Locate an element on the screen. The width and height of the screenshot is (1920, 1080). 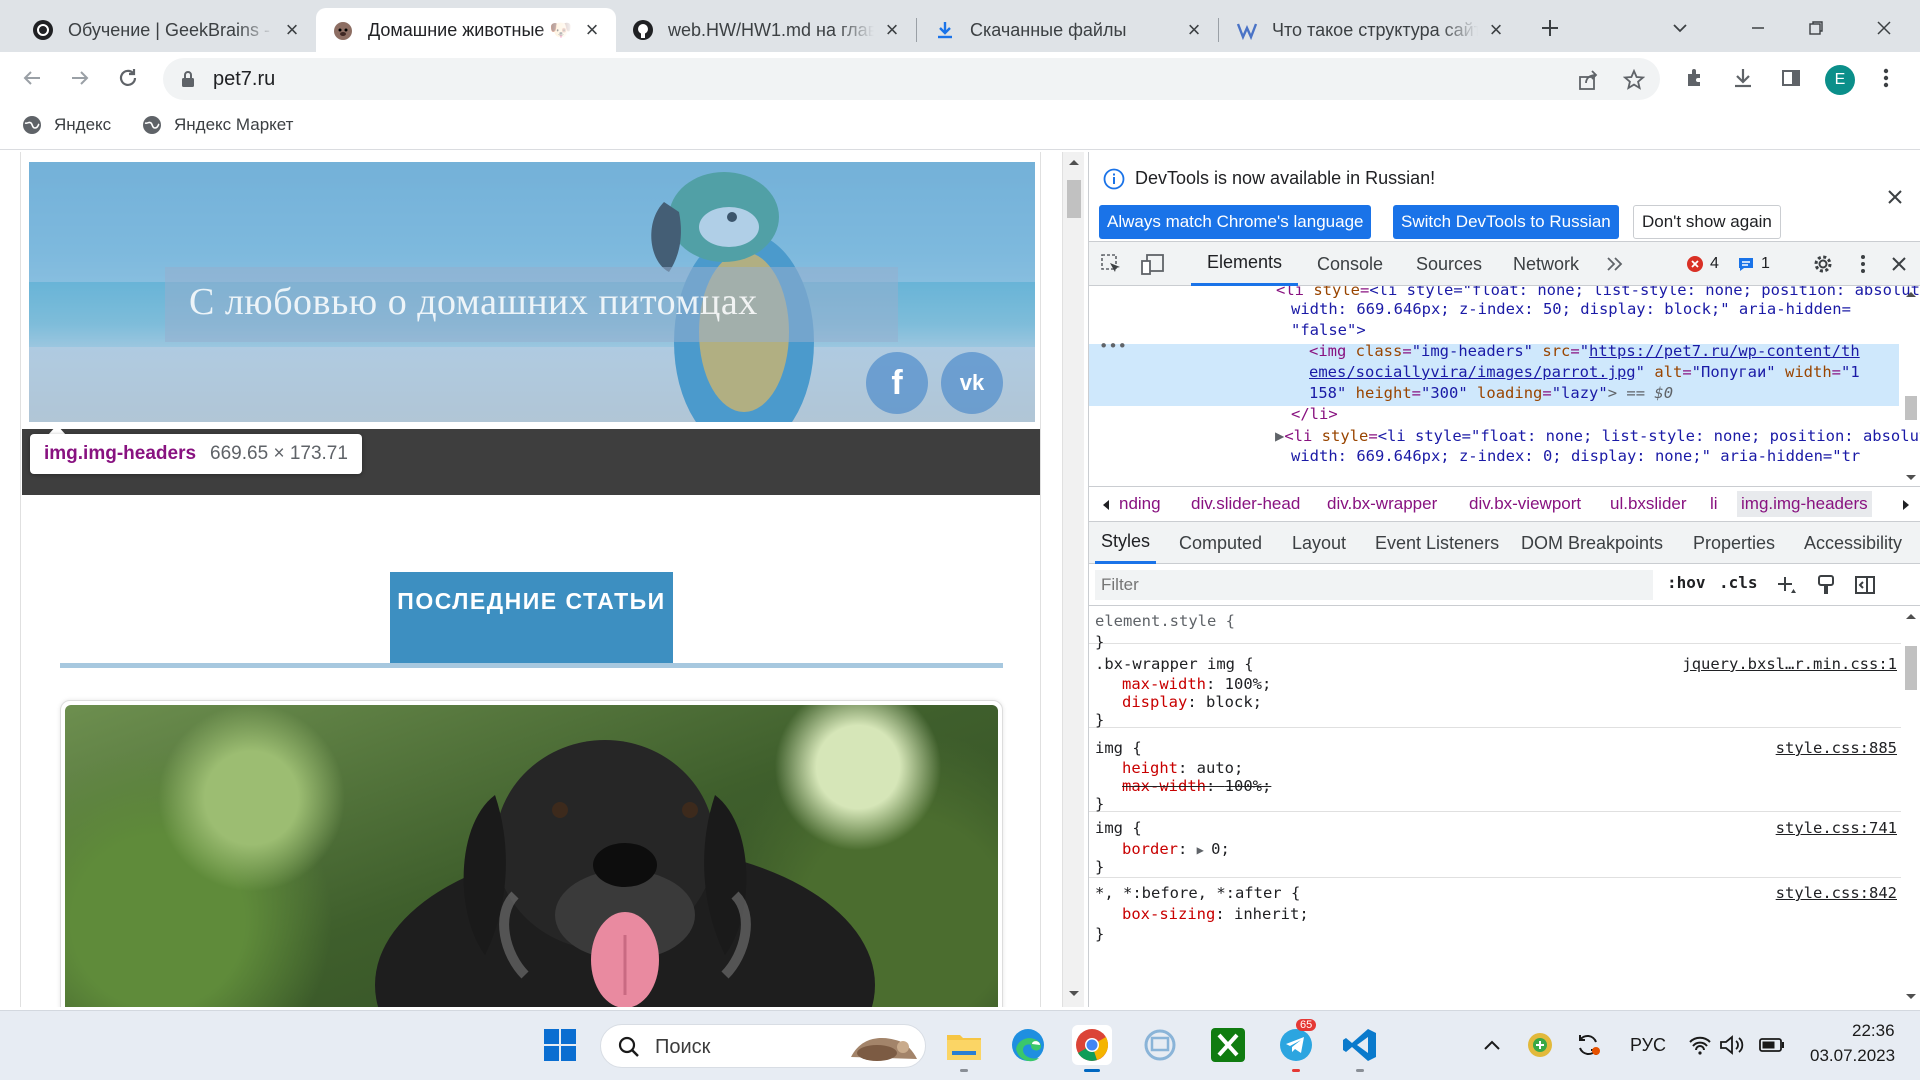
edge-browser-icon is located at coordinates (1028, 1045).